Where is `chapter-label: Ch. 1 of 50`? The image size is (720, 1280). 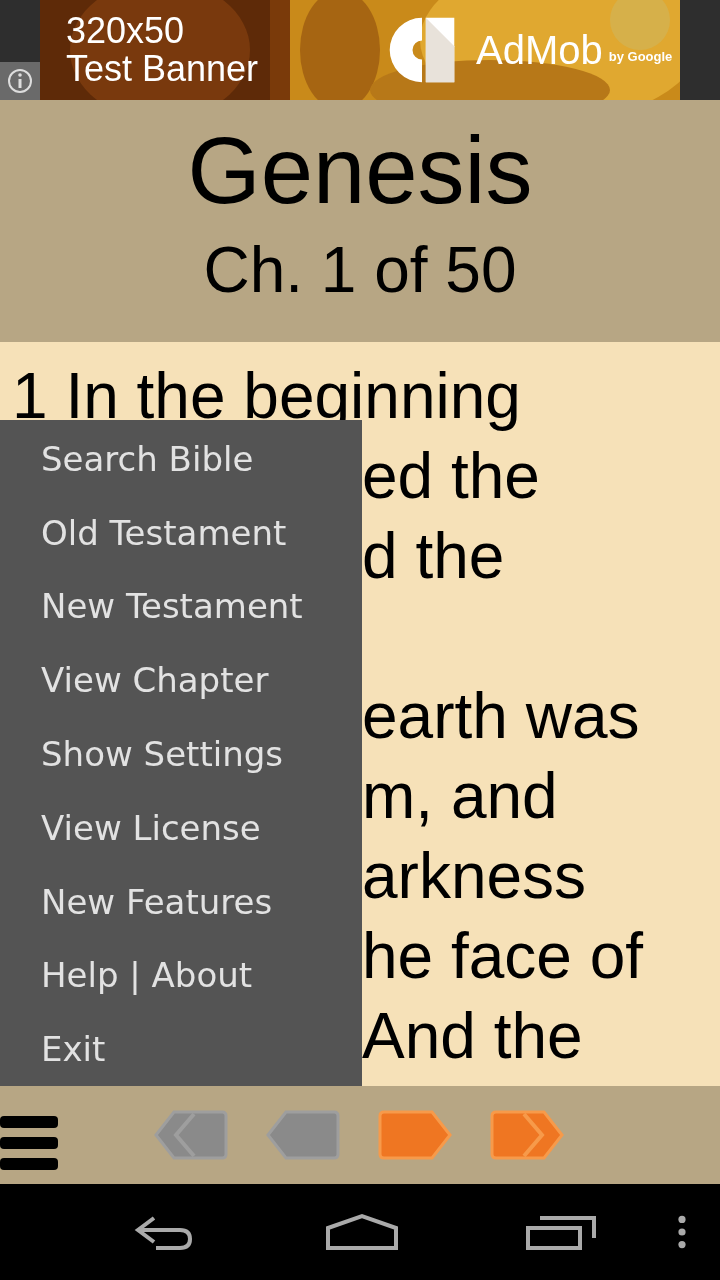
chapter-label: Ch. 1 of 50 is located at coordinates (360, 270).